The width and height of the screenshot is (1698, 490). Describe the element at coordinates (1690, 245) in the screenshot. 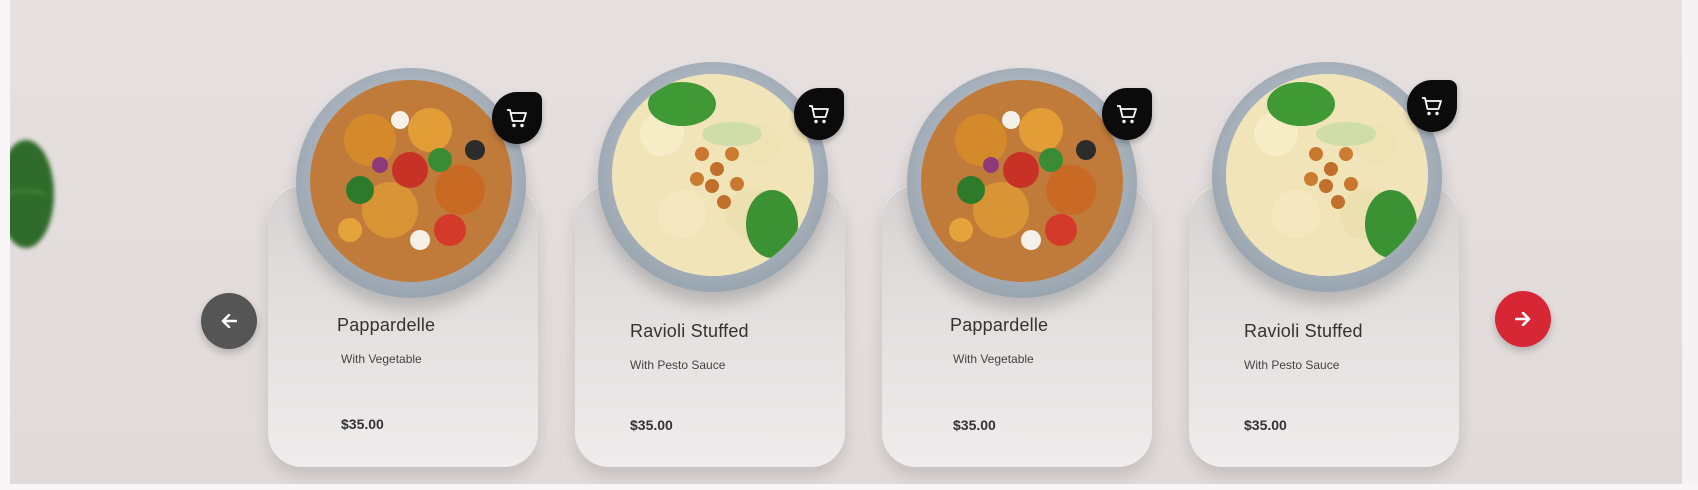

I see `frame-border-right` at that location.